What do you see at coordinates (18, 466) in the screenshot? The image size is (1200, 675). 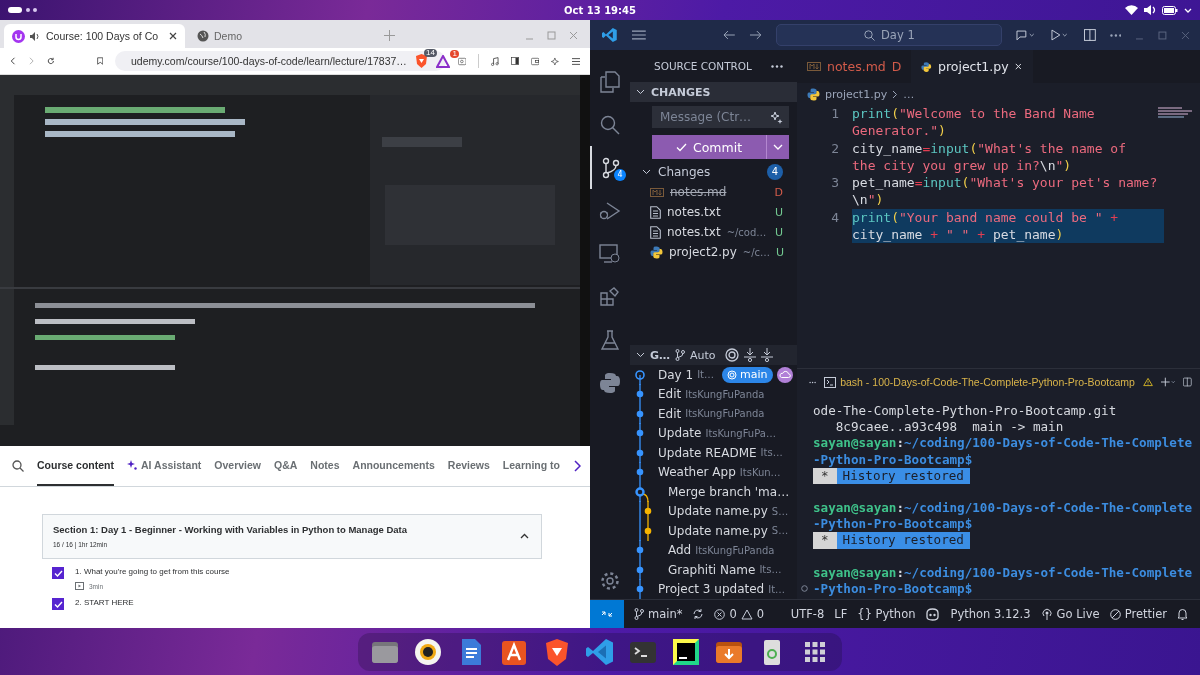 I see `search-icon` at bounding box center [18, 466].